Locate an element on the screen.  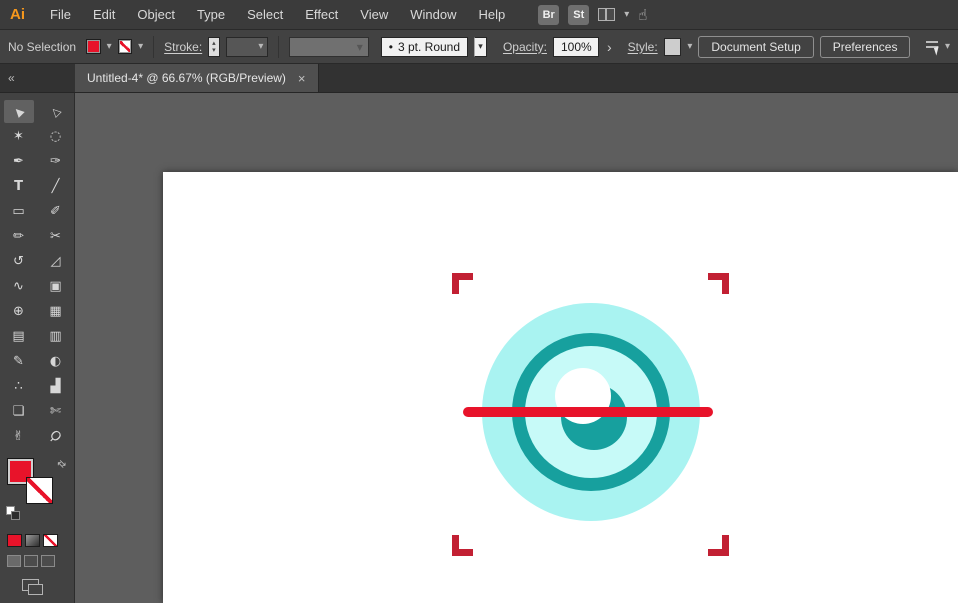
artboard-tool: ❏ is located at coordinates (19, 411).